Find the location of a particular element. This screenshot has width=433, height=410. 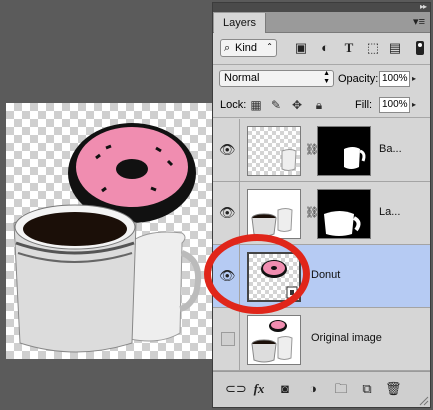

blend-mode-select: Normal ▲ ▼ is located at coordinates (276, 78).